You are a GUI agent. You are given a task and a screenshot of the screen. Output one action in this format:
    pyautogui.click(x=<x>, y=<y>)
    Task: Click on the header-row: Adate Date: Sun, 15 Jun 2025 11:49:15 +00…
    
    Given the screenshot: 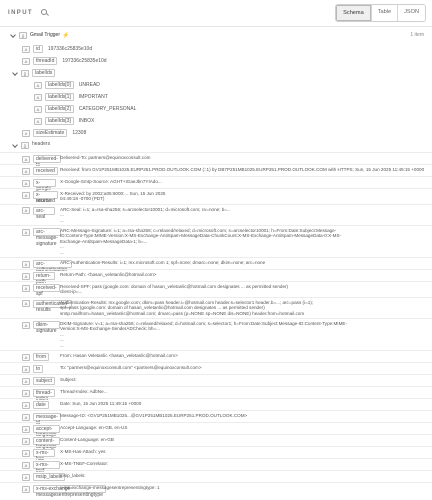 What is the action you would take?
    pyautogui.click(x=216, y=403)
    